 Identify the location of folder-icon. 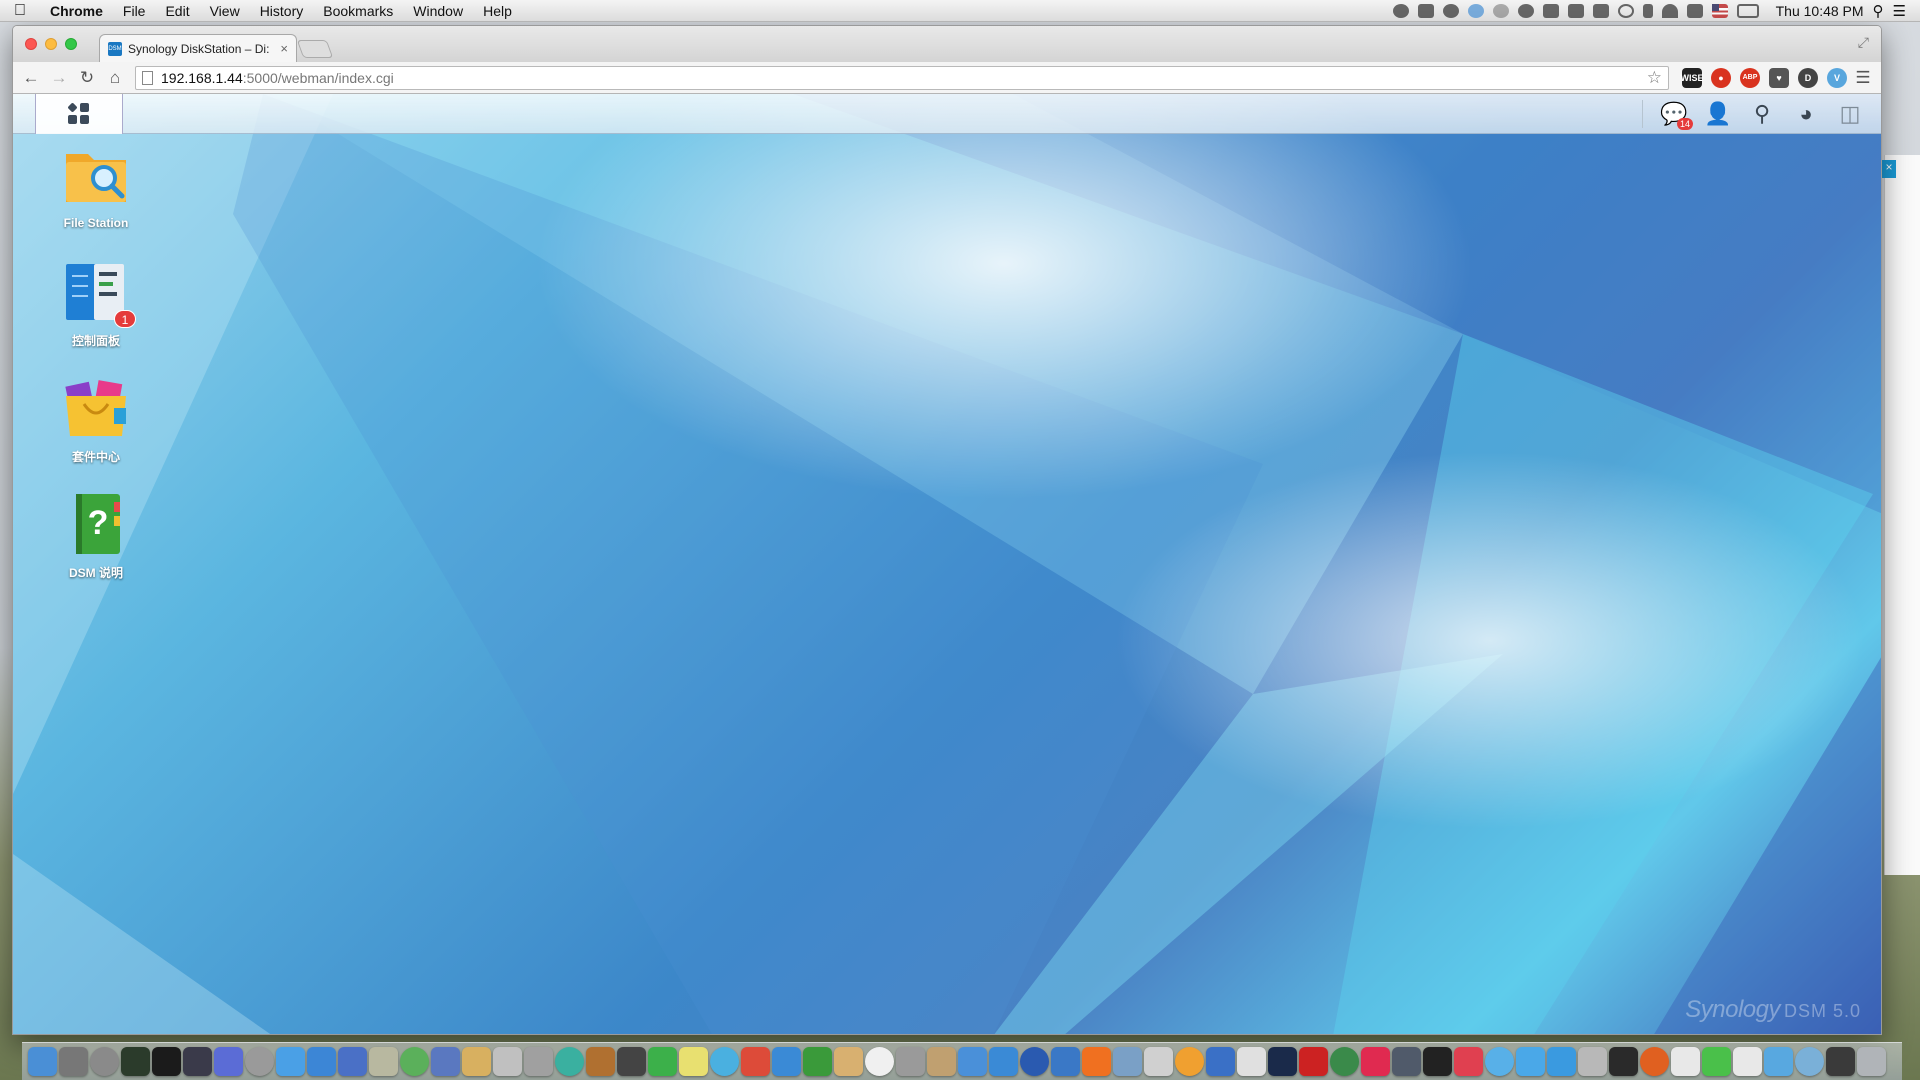
(1778, 1061).